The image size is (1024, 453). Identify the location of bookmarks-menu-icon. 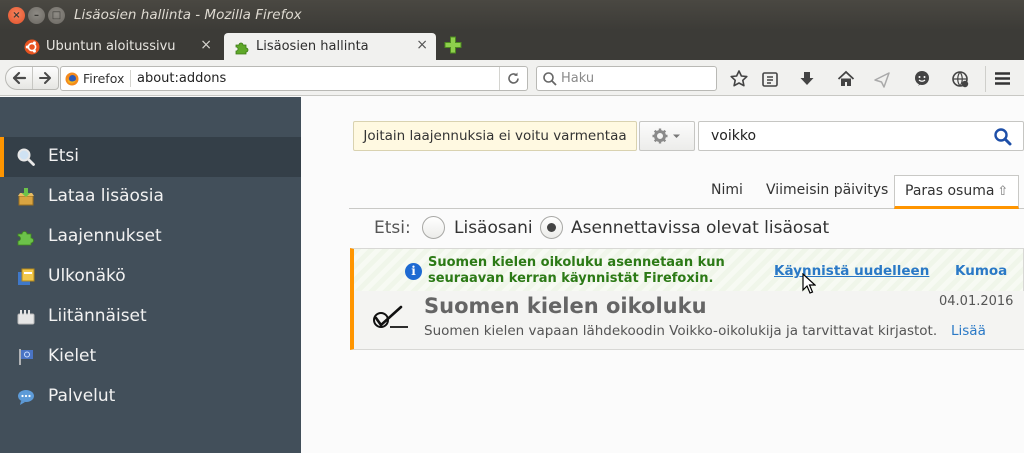
(770, 79).